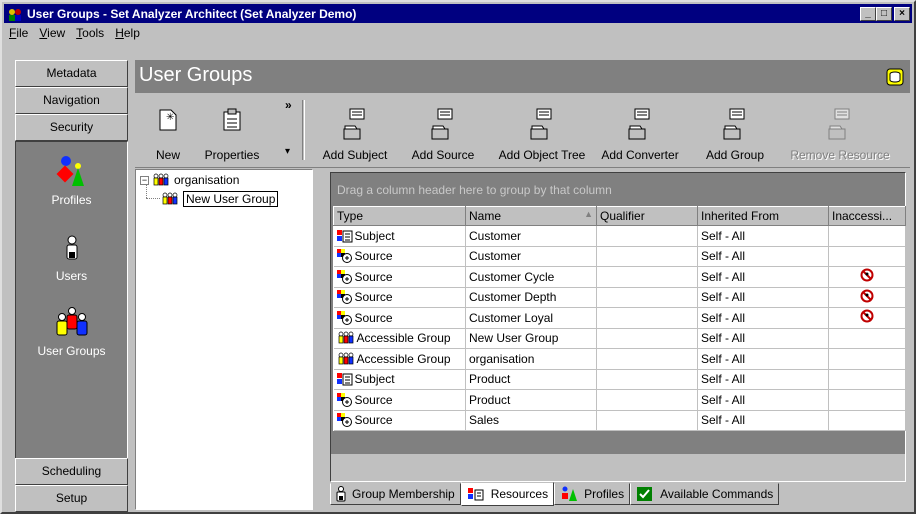 The height and width of the screenshot is (514, 916). What do you see at coordinates (443, 135) in the screenshot?
I see `add-source-button: Add Source` at bounding box center [443, 135].